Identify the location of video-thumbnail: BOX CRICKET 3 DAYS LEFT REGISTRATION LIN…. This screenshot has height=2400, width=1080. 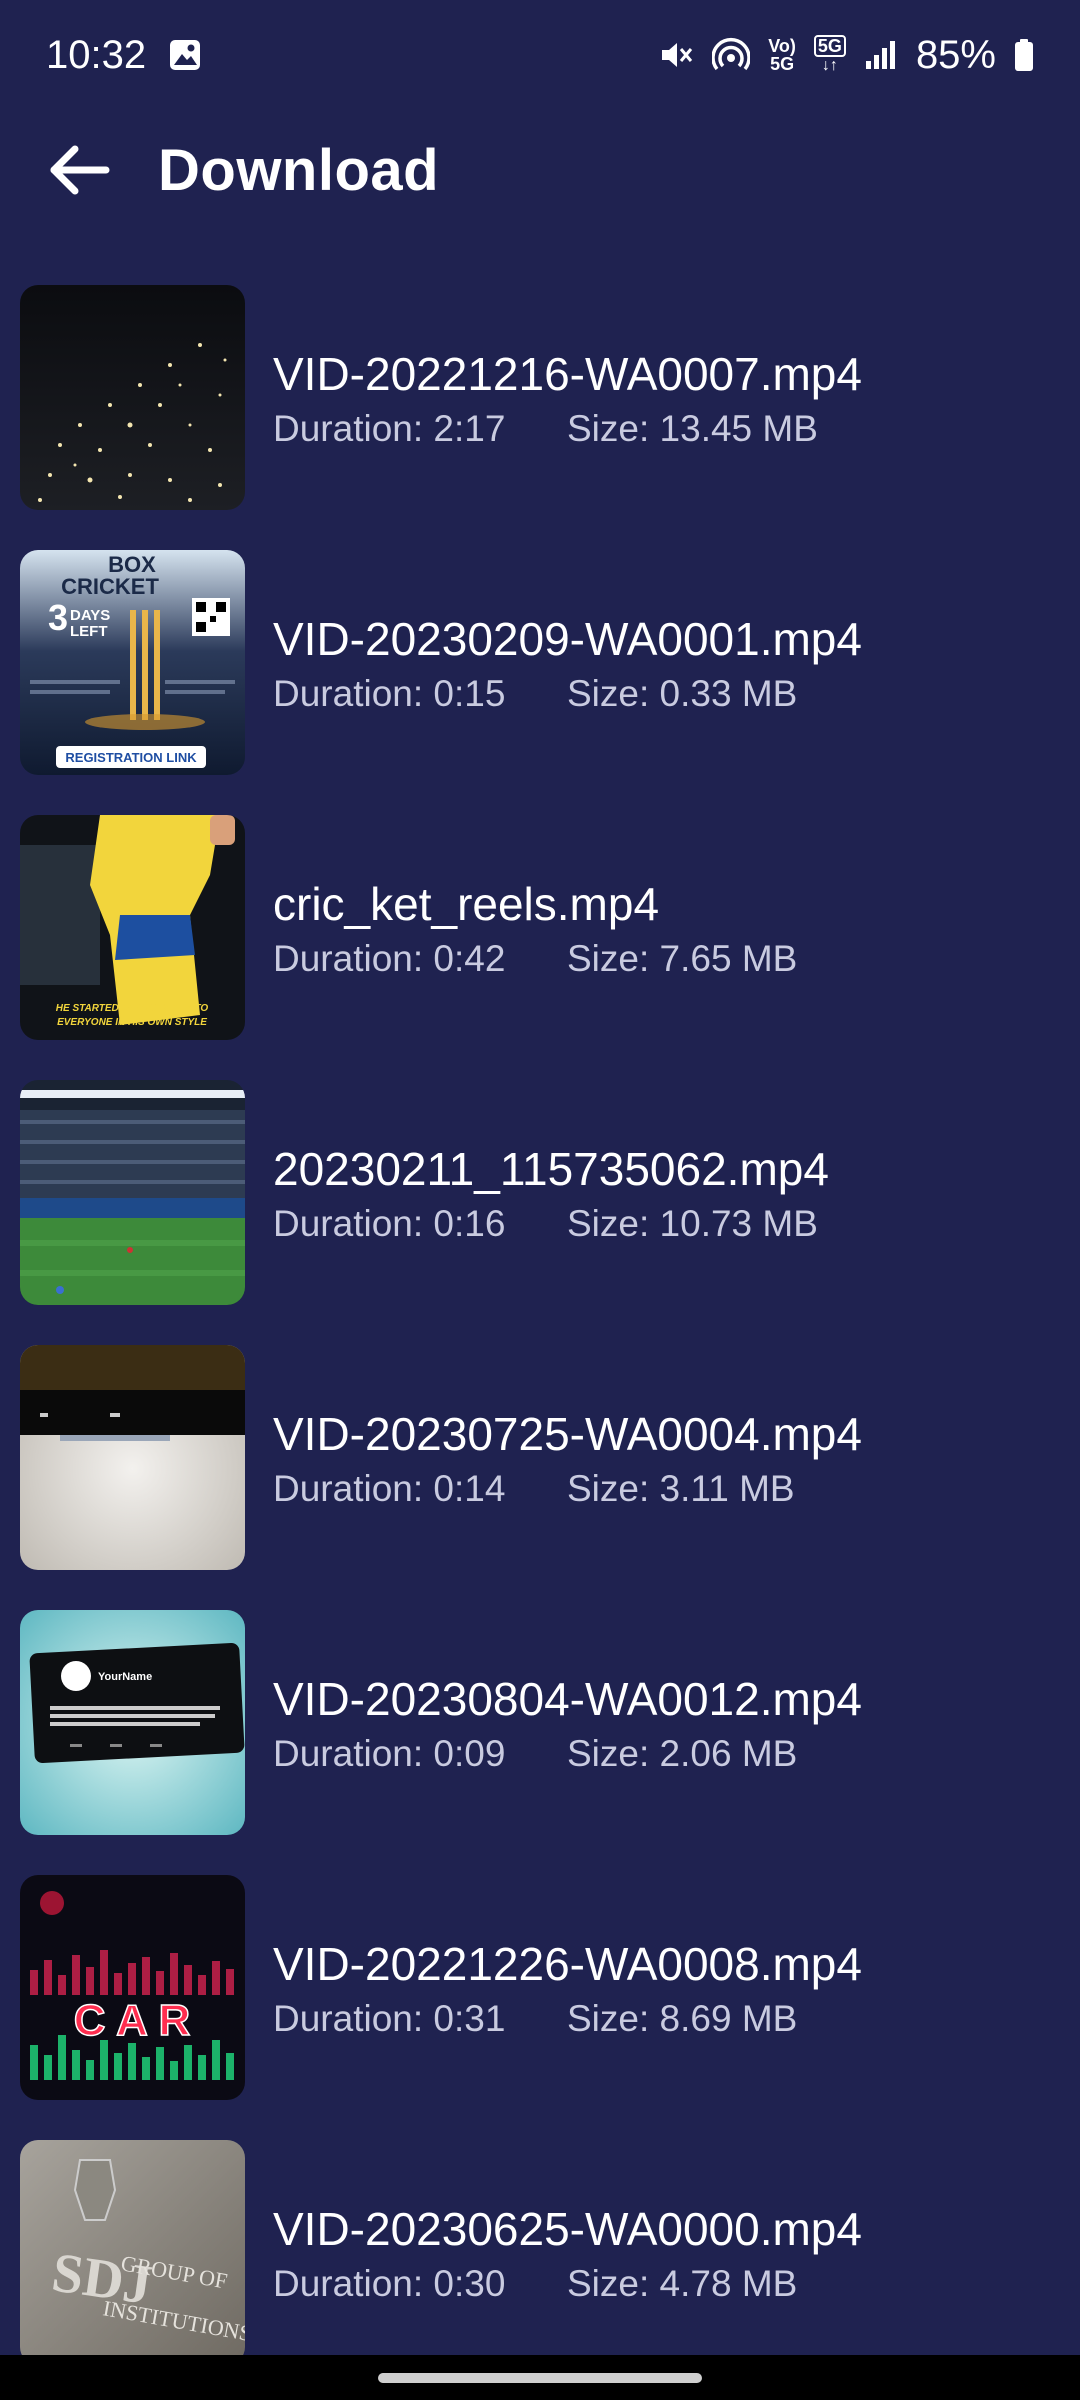
(132, 662).